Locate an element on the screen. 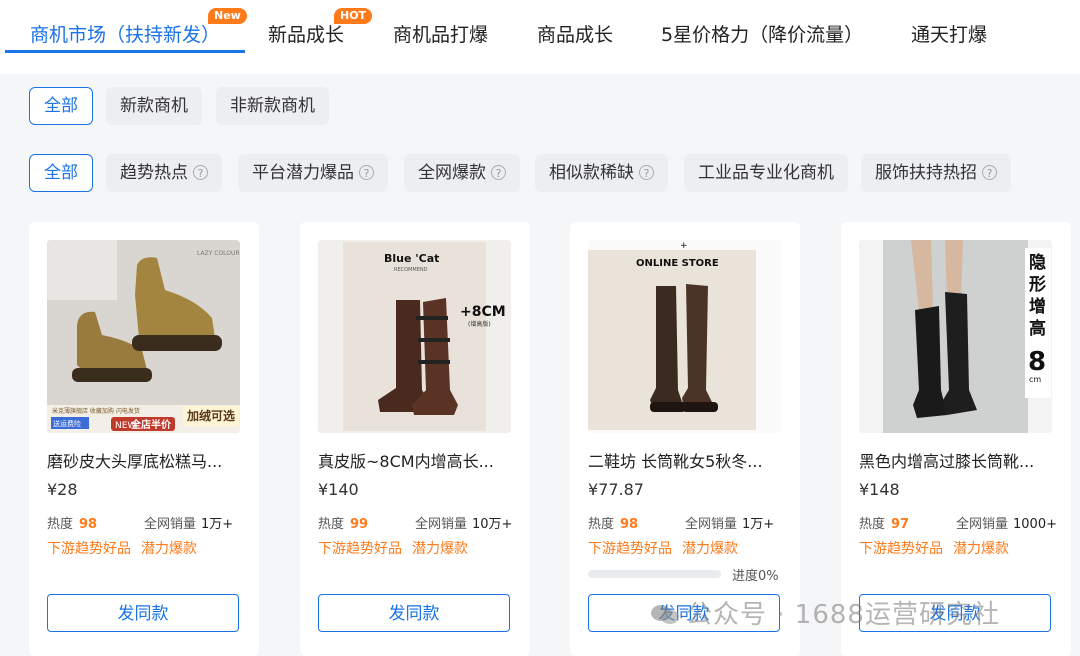  progress-bar: 进度0% is located at coordinates (685, 575).